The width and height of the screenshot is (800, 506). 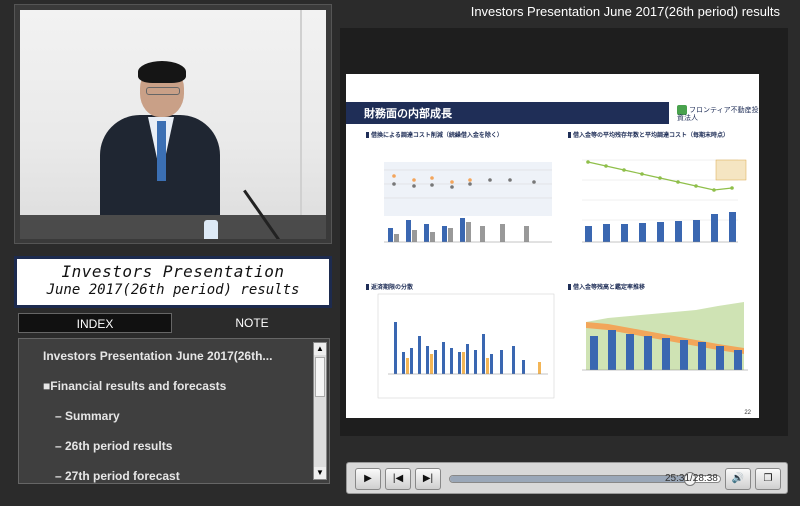 What do you see at coordinates (211, 229) in the screenshot?
I see `water-bottle` at bounding box center [211, 229].